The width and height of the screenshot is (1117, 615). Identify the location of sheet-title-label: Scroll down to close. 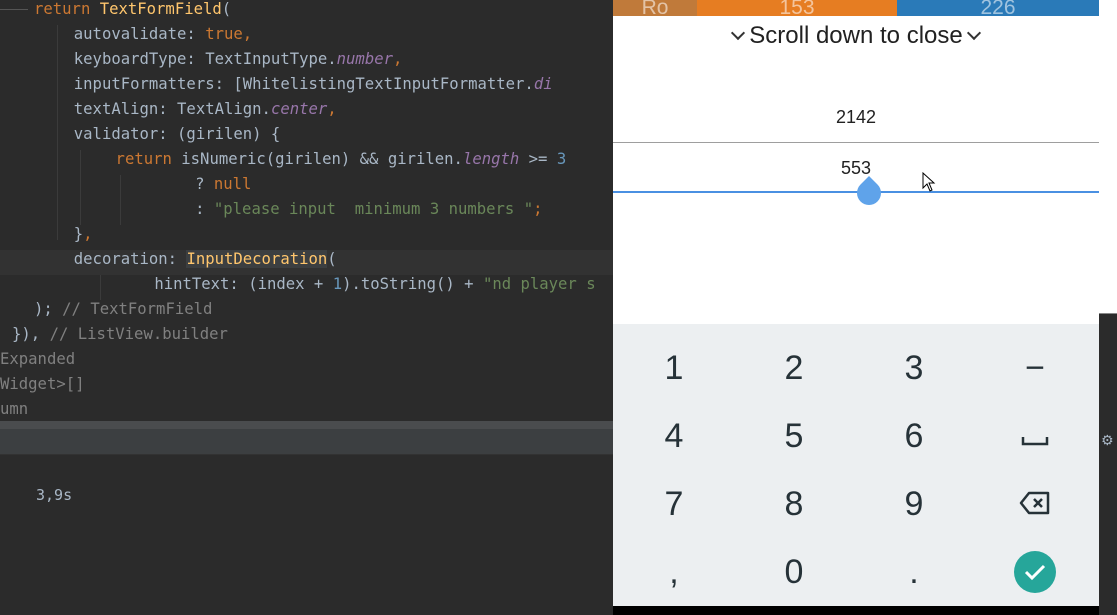
(856, 35).